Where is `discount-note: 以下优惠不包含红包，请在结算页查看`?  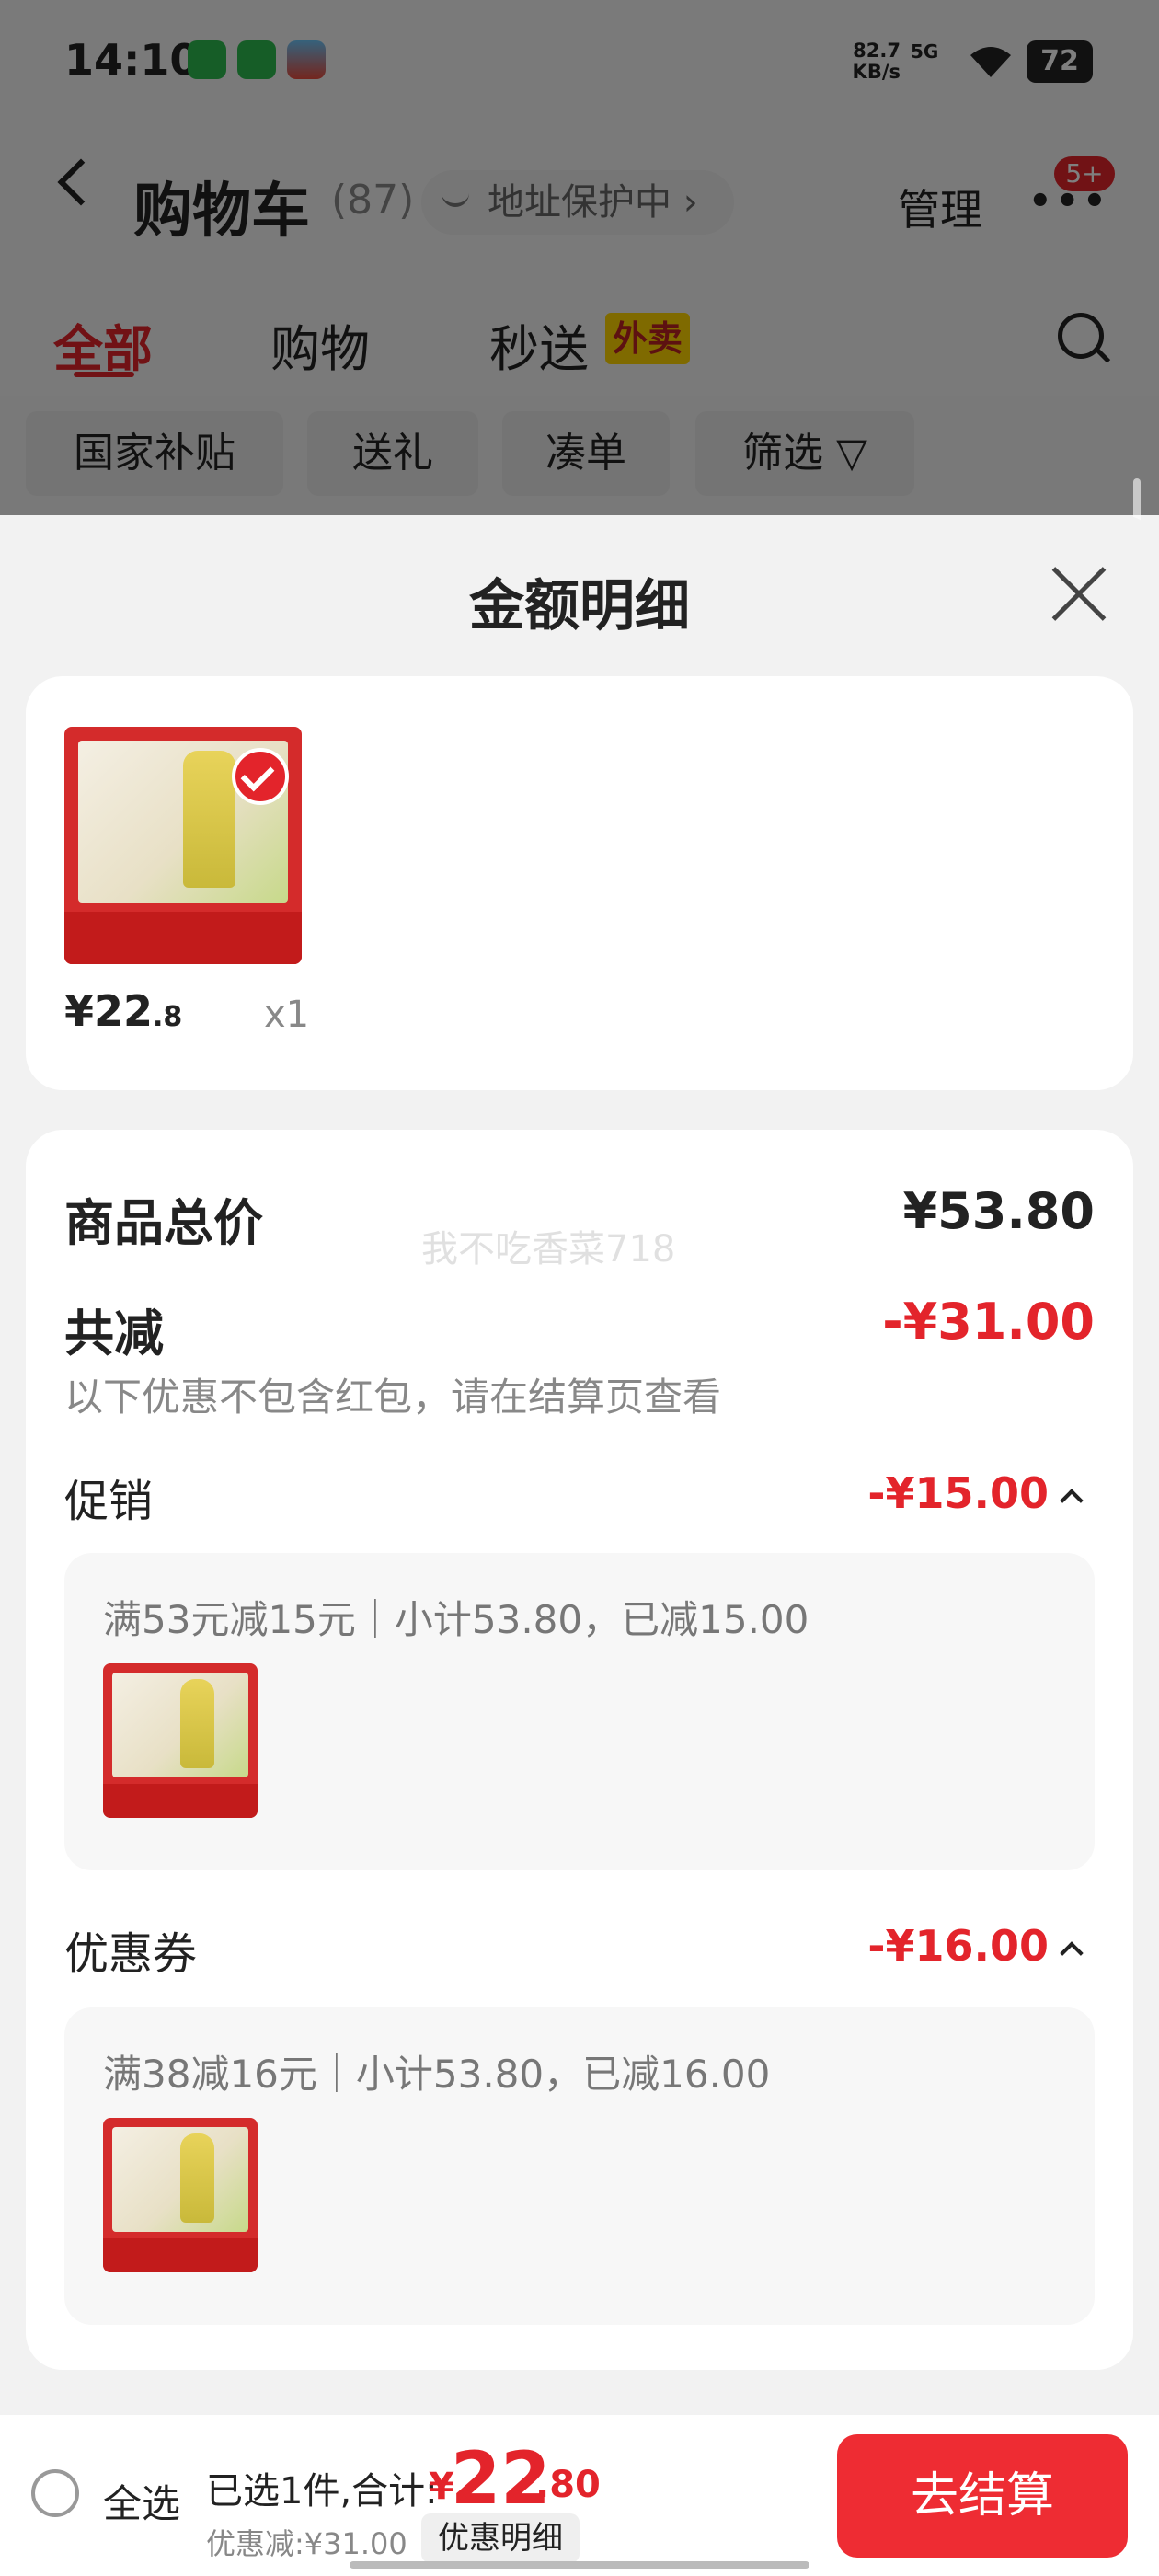
discount-note: 以下优惠不包含红包，请在结算页查看 is located at coordinates (393, 1397).